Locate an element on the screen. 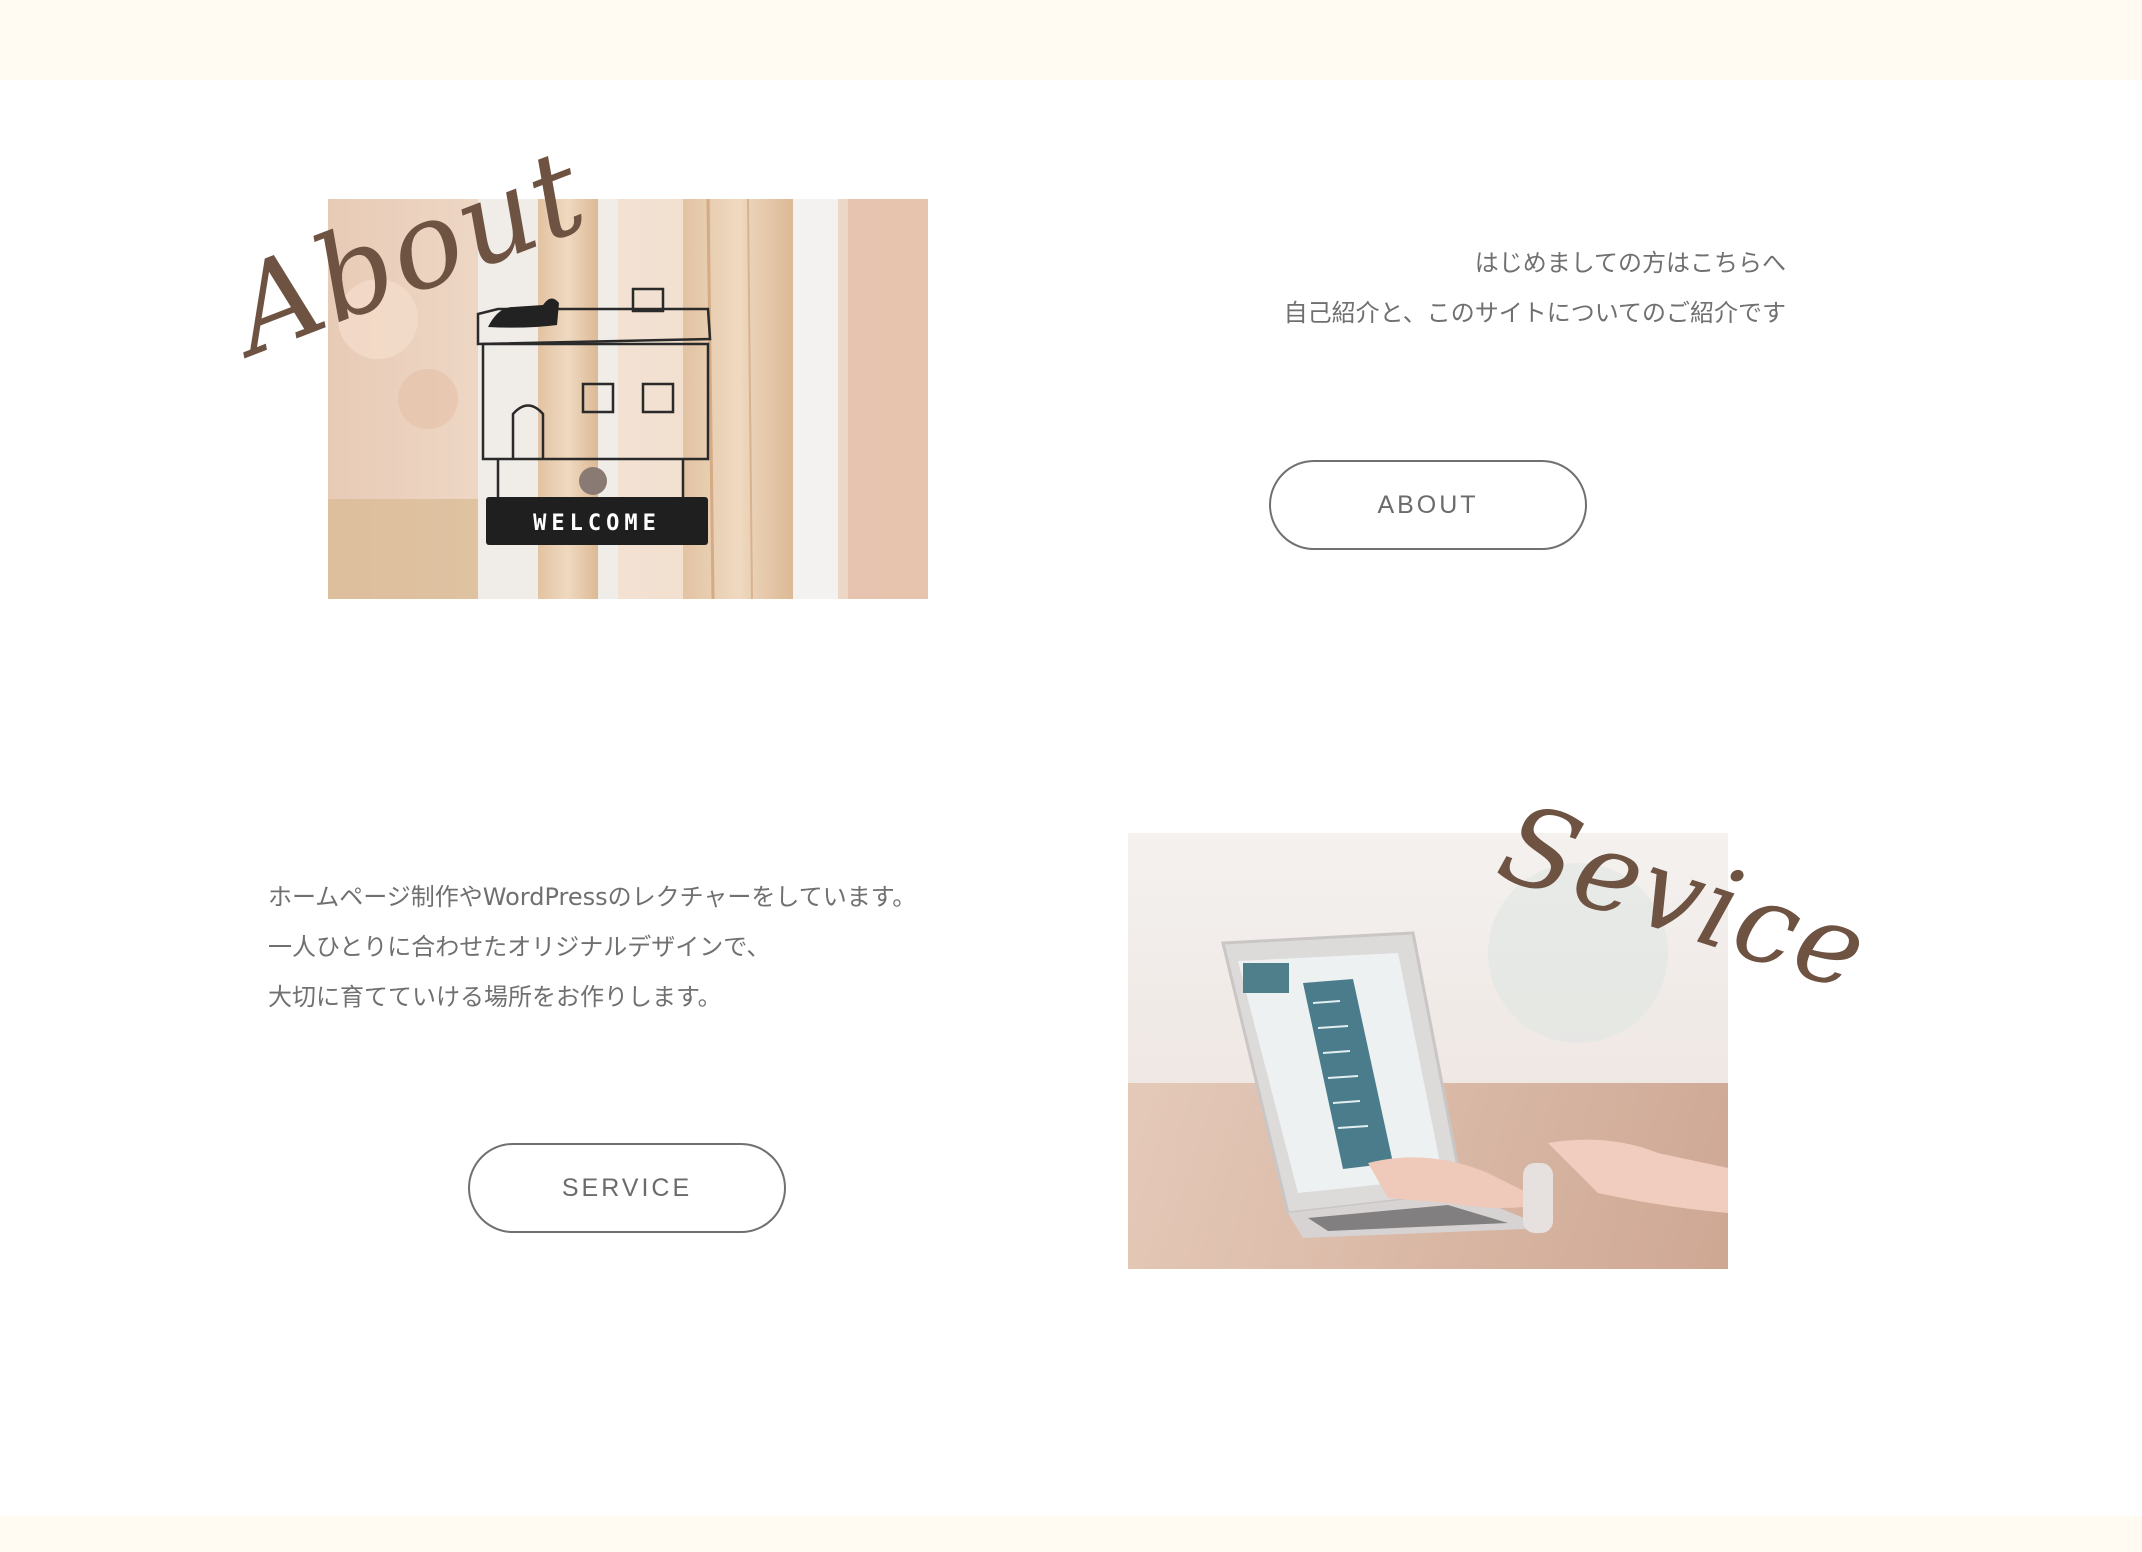 The width and height of the screenshot is (2142, 1552). service-line-2: 一人ひとりに合わせたオリジナルデザインで、 is located at coordinates (519, 947).